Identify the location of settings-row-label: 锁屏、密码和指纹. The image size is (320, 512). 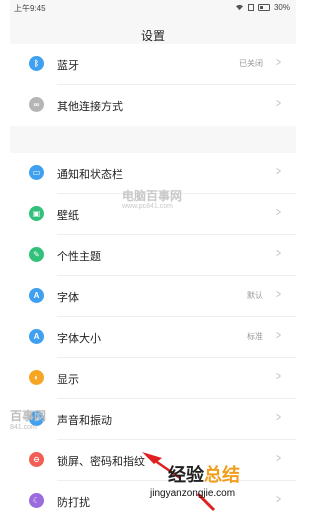
(101, 462).